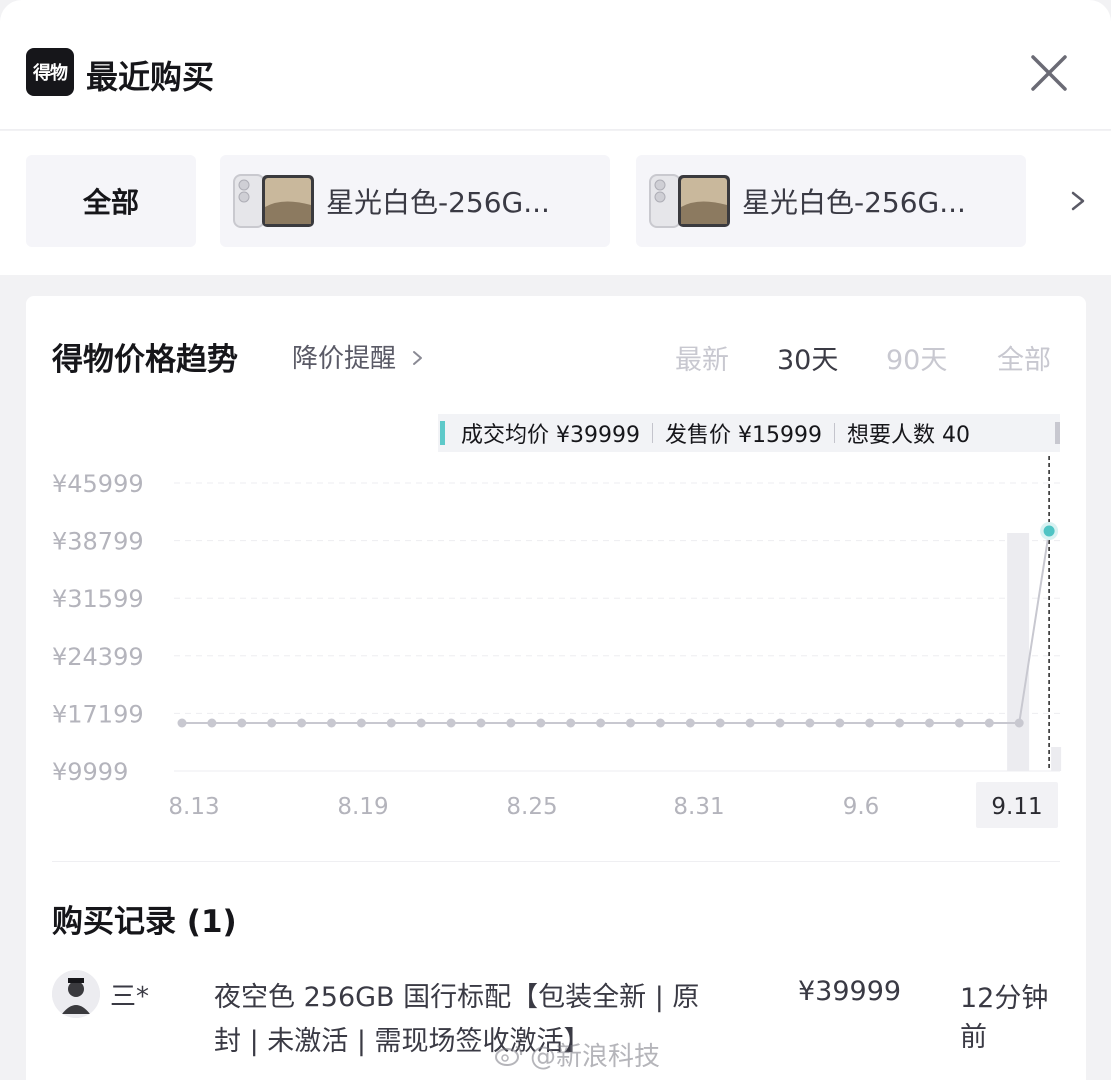  I want to click on purchase-records-title: 购买记录 (1), so click(144, 922).